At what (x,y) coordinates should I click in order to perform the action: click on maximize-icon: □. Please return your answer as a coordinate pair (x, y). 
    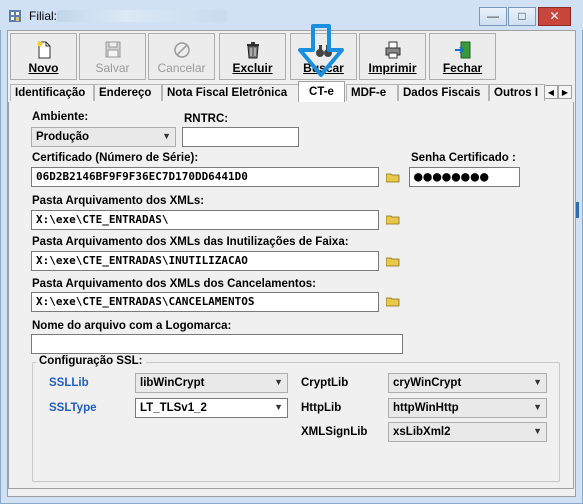
    Looking at the image, I should click on (522, 16).